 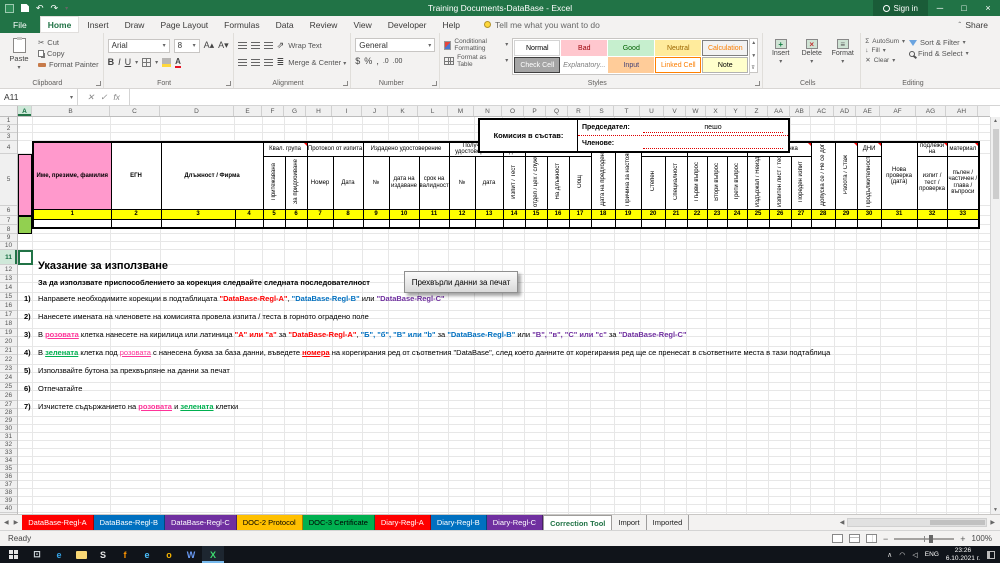 What do you see at coordinates (758, 182) in the screenshot?
I see `table-header-cell: Издържал / Неиздържал` at bounding box center [758, 182].